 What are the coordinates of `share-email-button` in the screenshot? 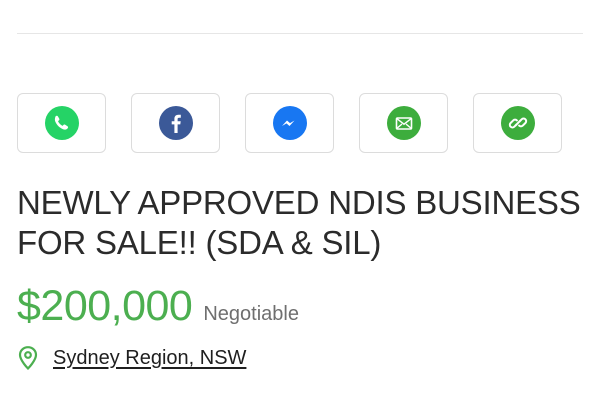 It's located at (403, 123).